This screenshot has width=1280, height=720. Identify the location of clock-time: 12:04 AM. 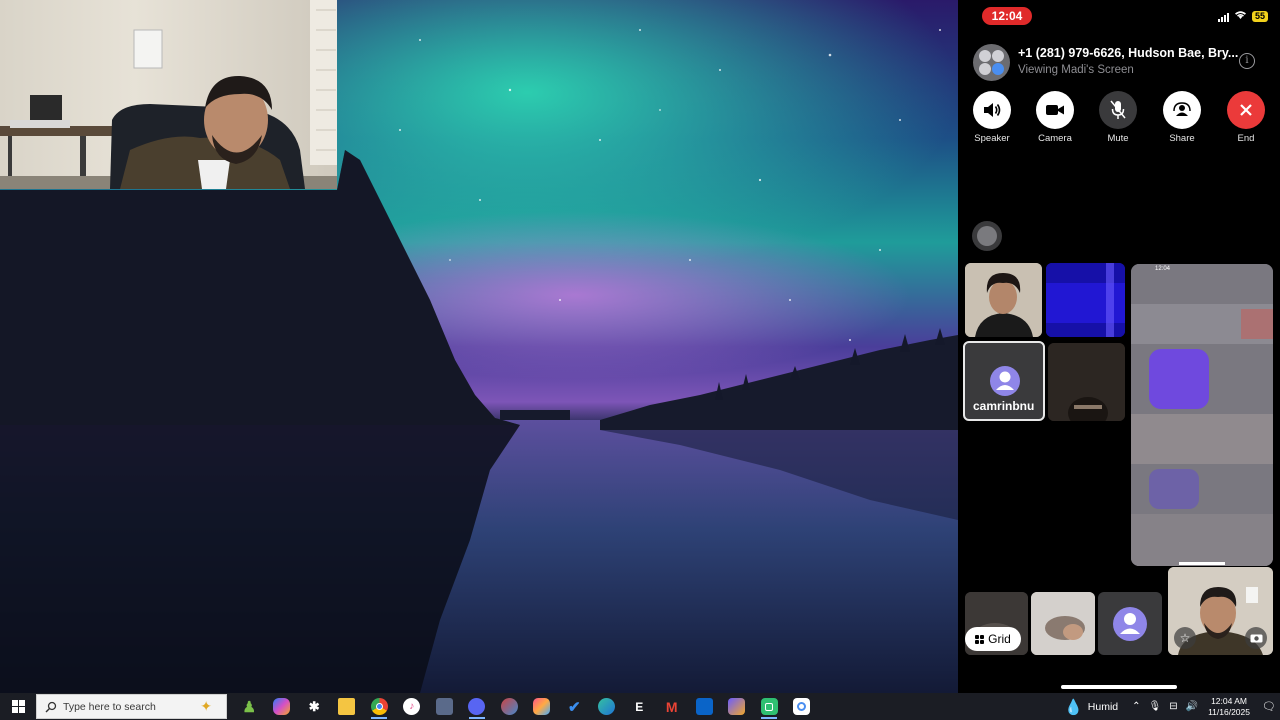
(1229, 700).